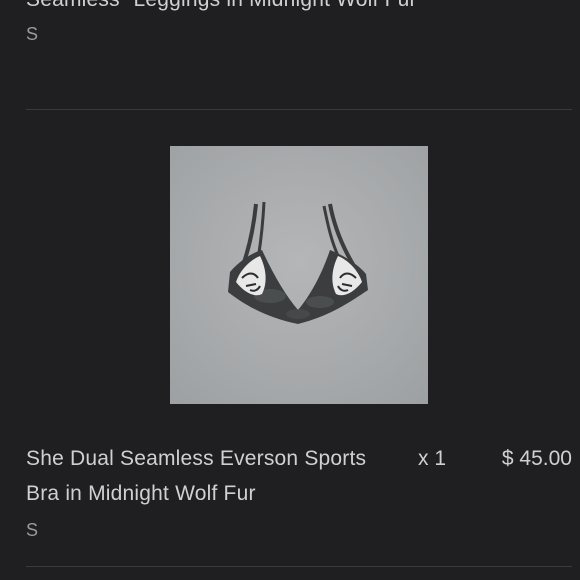 Image resolution: width=580 pixels, height=580 pixels. What do you see at coordinates (432, 458) in the screenshot?
I see `item-quantity: x 1` at bounding box center [432, 458].